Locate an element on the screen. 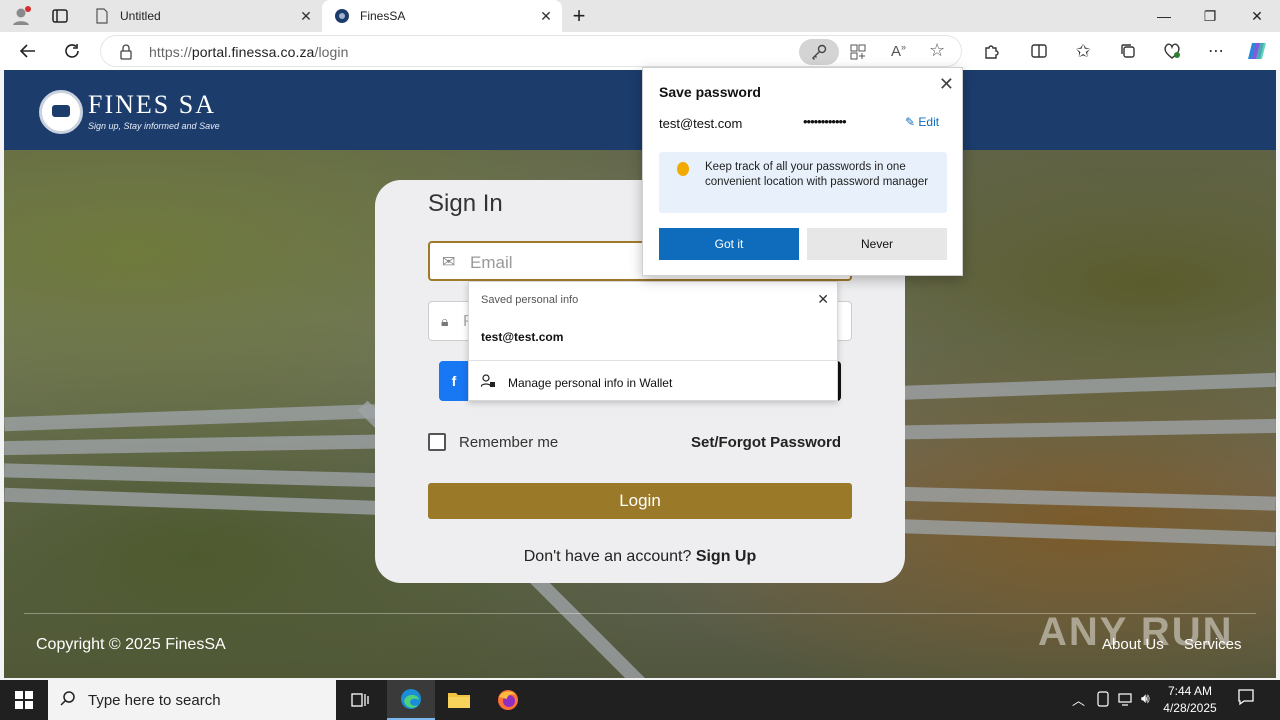 Image resolution: width=1280 pixels, height=720 pixels. copilot-icon is located at coordinates (1257, 51).